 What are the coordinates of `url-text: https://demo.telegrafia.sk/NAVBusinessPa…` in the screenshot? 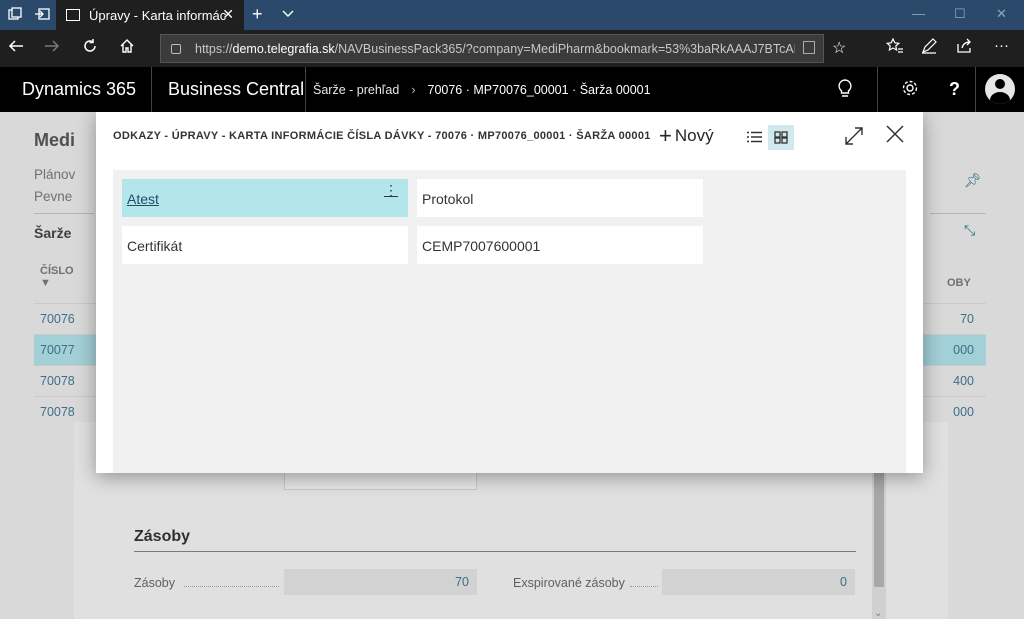 It's located at (495, 48).